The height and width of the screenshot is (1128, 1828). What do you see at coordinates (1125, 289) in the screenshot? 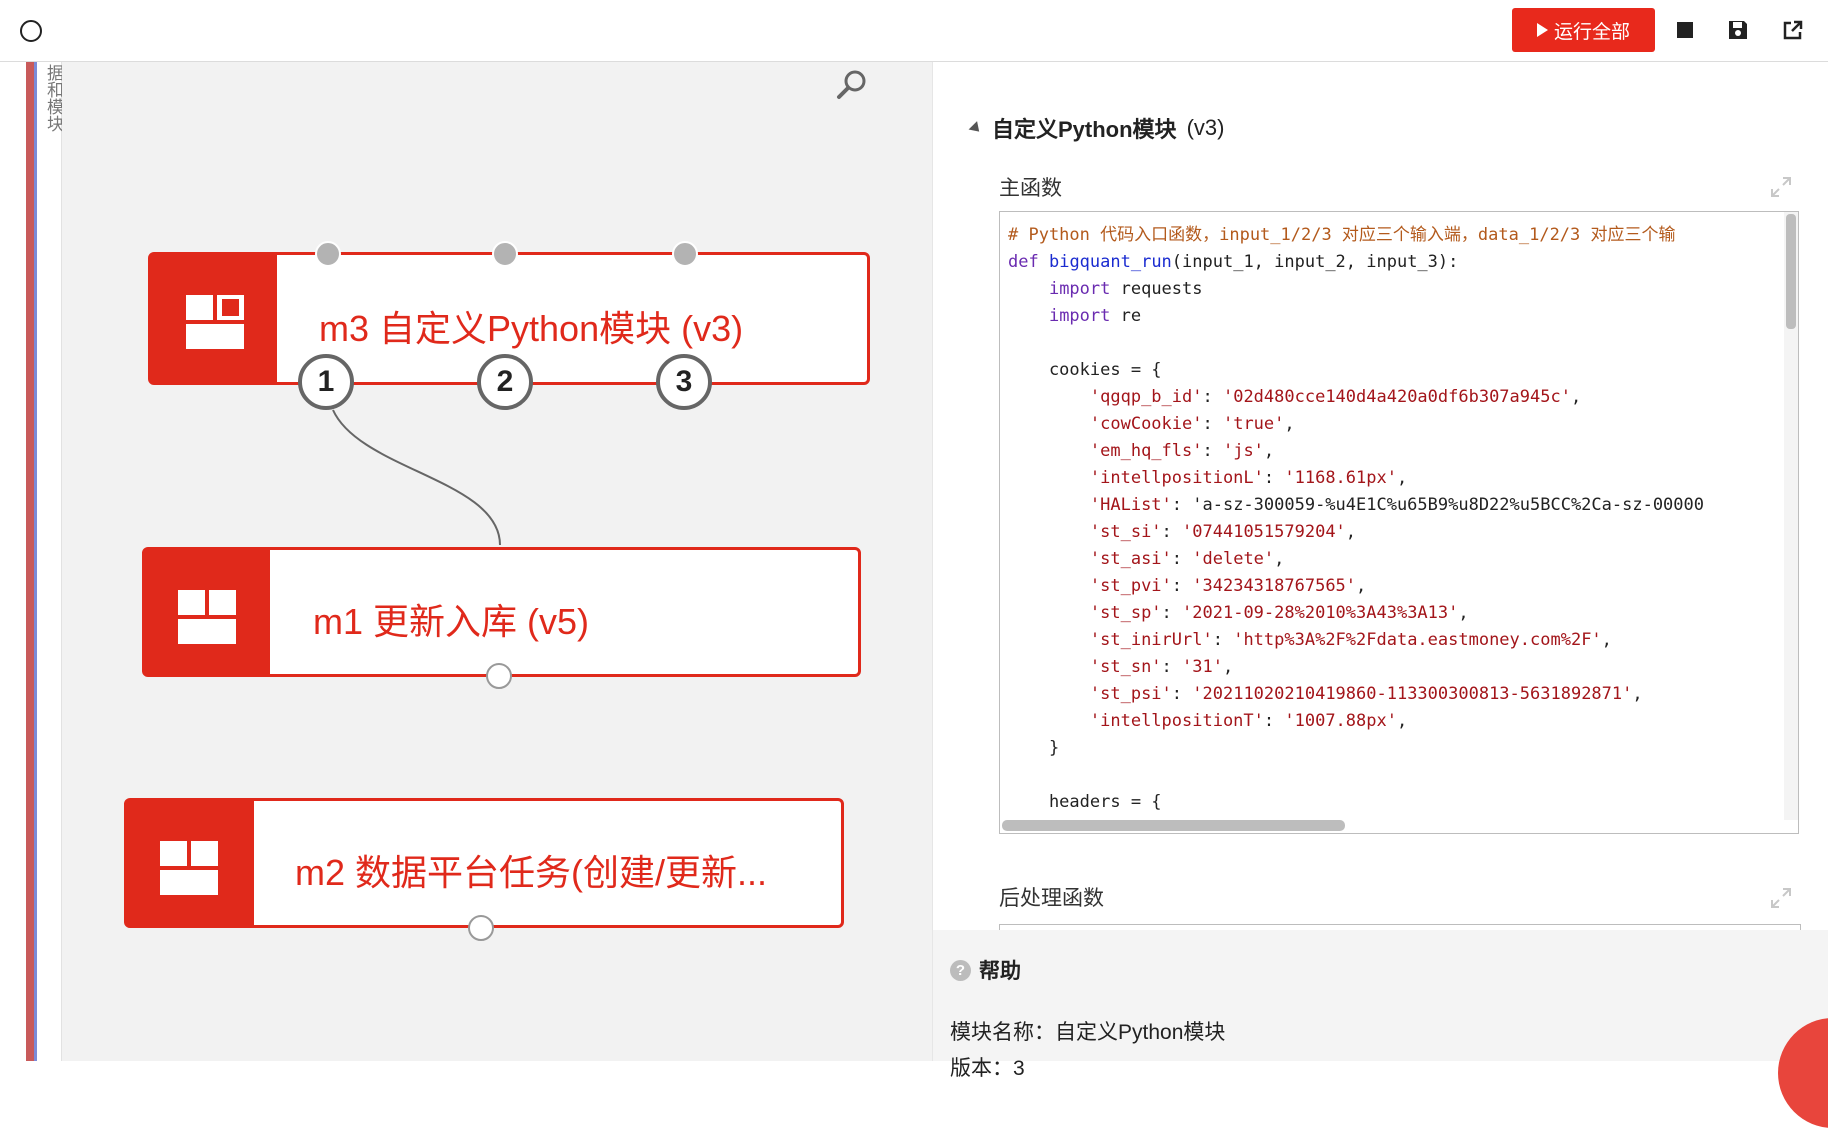
I see `code-line: import requests` at bounding box center [1125, 289].